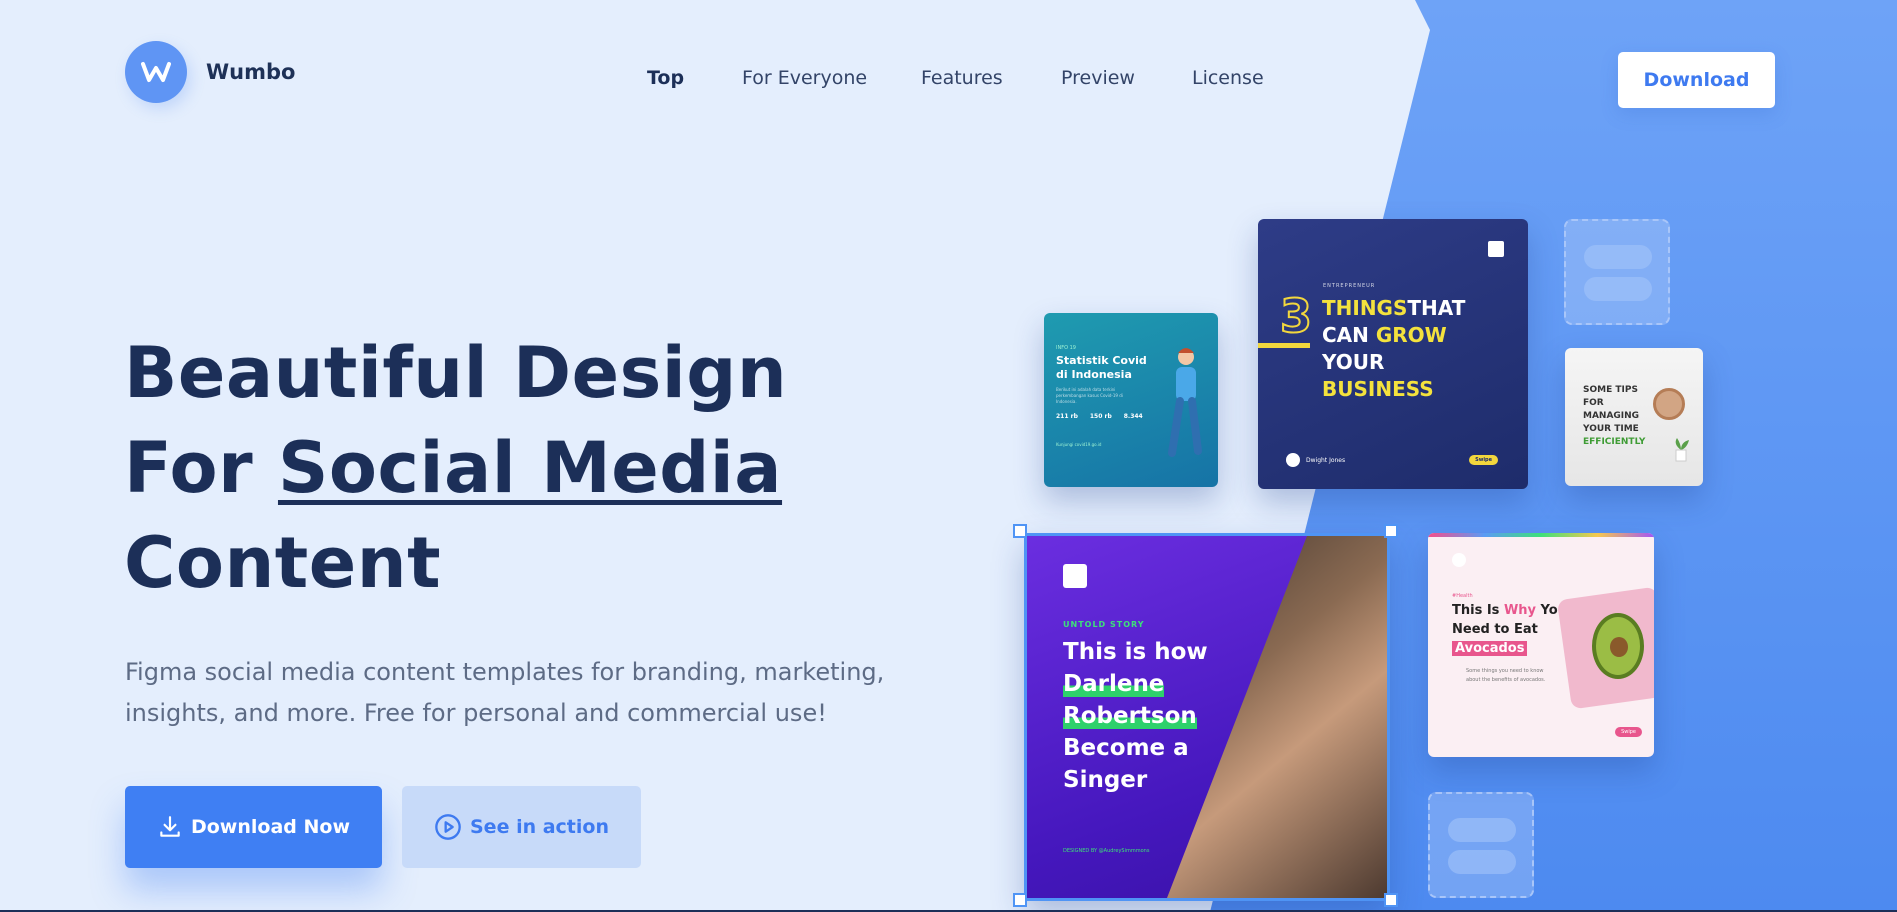 The height and width of the screenshot is (912, 1897). What do you see at coordinates (665, 78) in the screenshot?
I see `nav-item-top: Top` at bounding box center [665, 78].